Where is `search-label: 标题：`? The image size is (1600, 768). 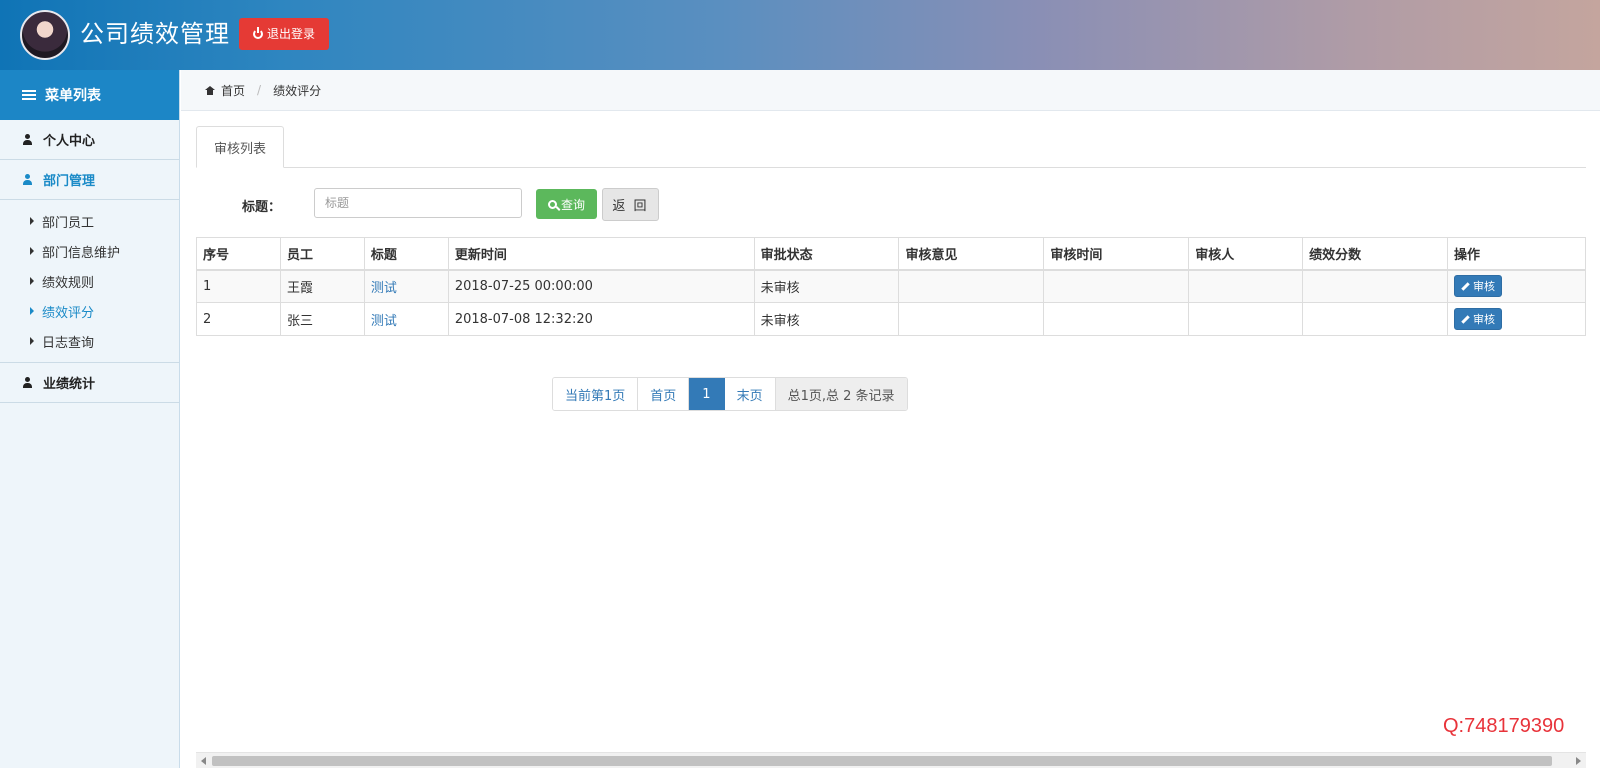
search-label: 标题： is located at coordinates (262, 207).